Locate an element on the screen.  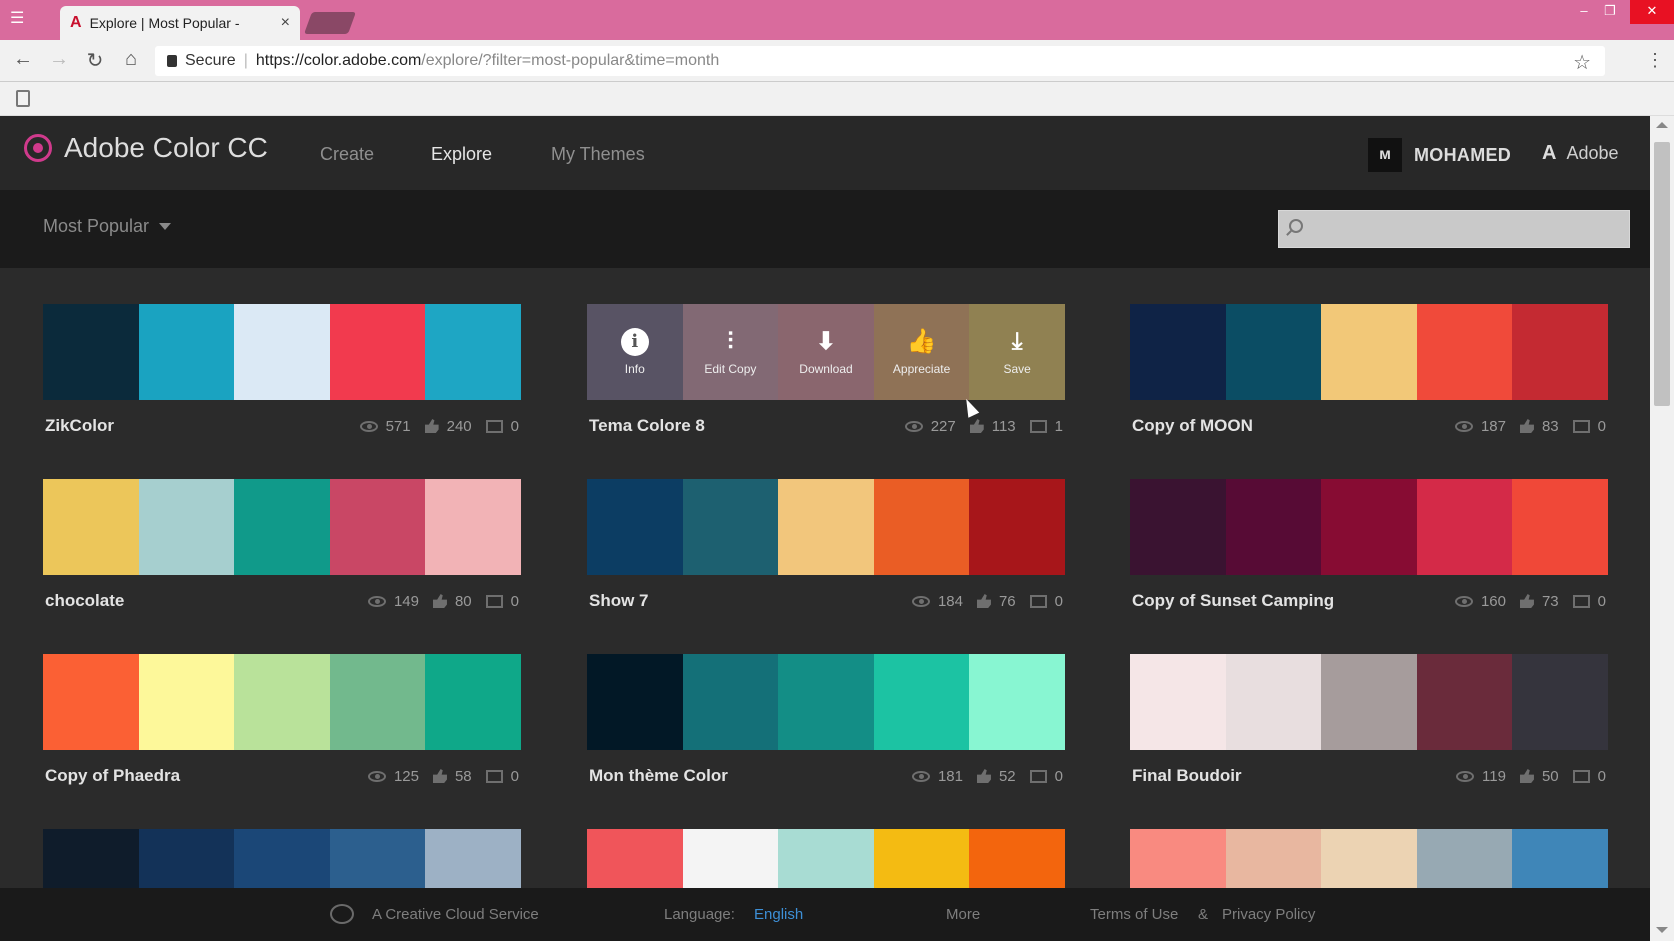
sort-dropdown: Most Popular is located at coordinates (107, 226).